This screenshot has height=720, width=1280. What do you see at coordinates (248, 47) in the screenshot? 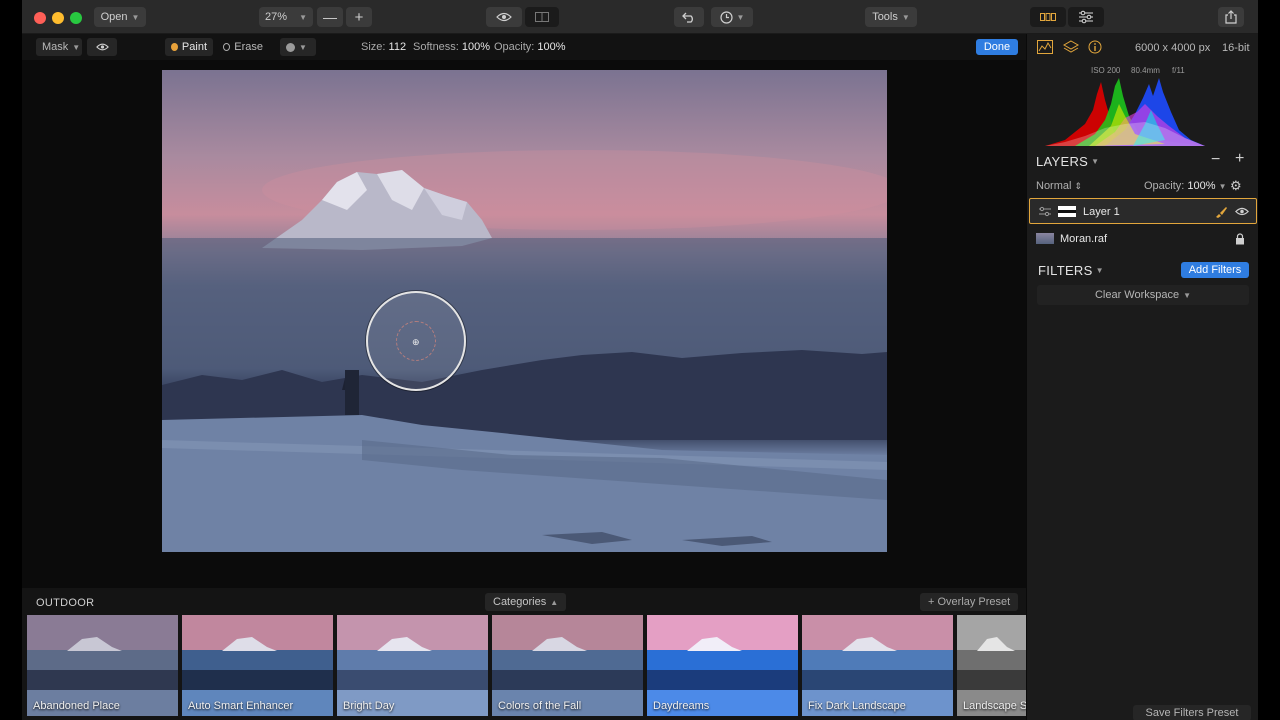
I see `erase-label: Erase` at bounding box center [248, 47].